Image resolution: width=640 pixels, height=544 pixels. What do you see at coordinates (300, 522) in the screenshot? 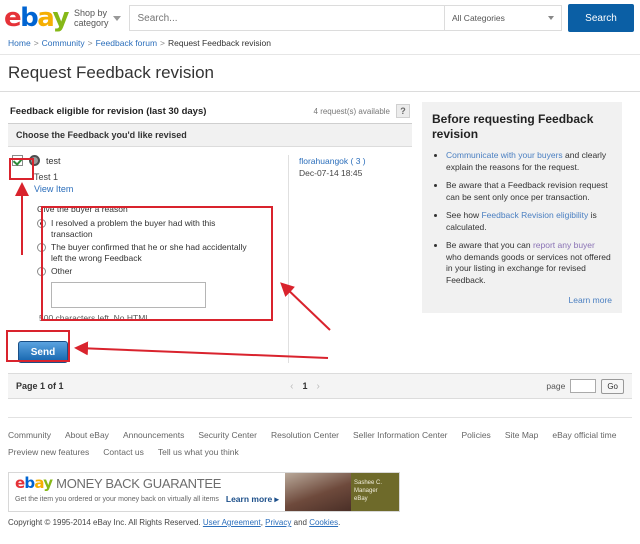
I see `copyright-sep: and` at bounding box center [300, 522].